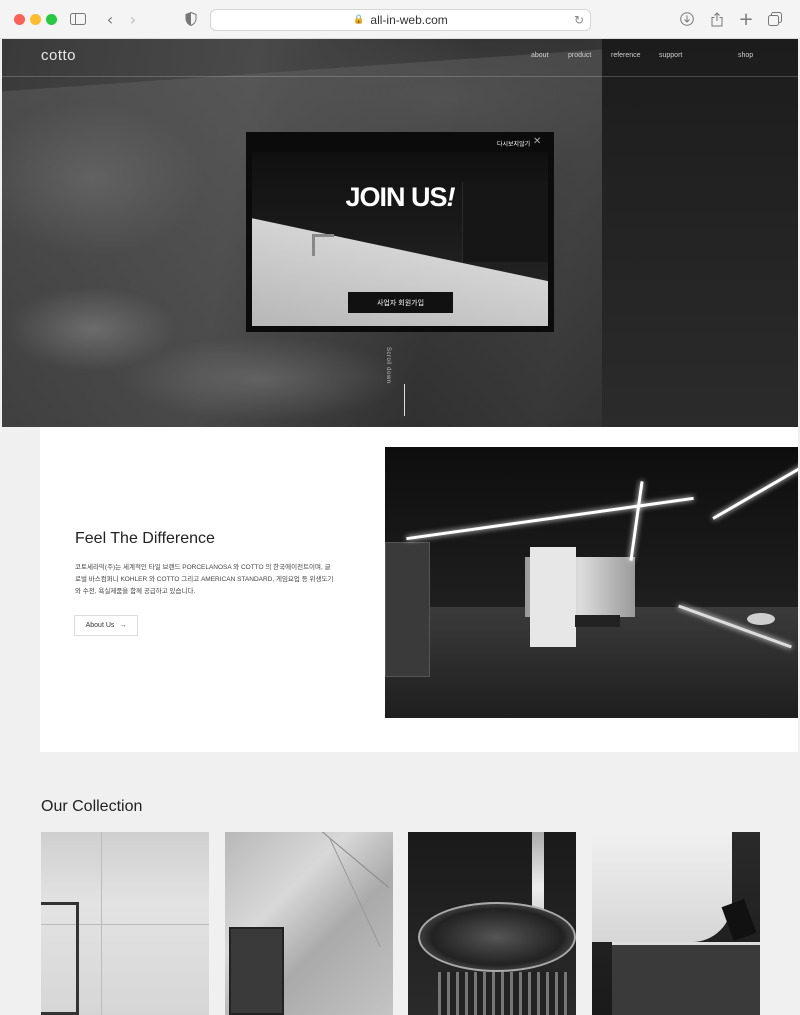 This screenshot has height=1015, width=800. Describe the element at coordinates (746, 19) in the screenshot. I see `new-tab-icon: +` at that location.